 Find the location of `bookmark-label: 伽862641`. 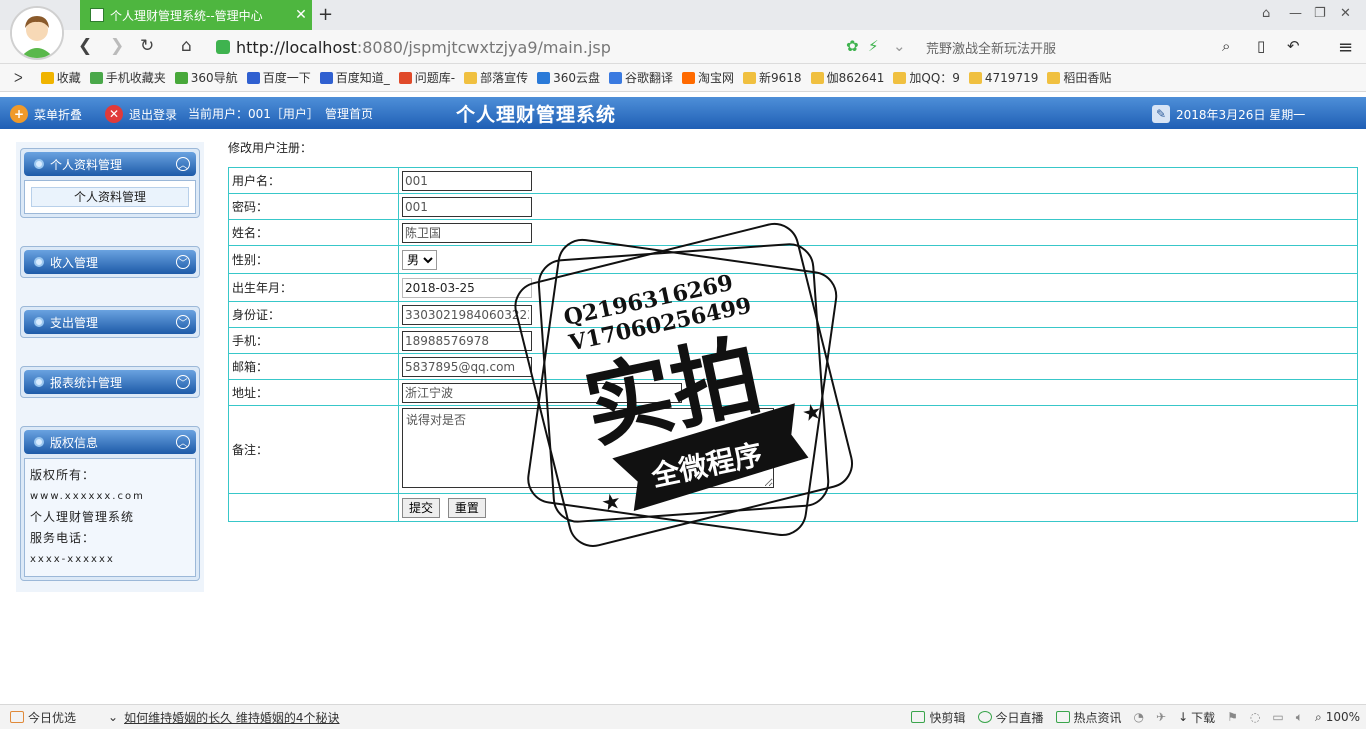

bookmark-label: 伽862641 is located at coordinates (855, 78).